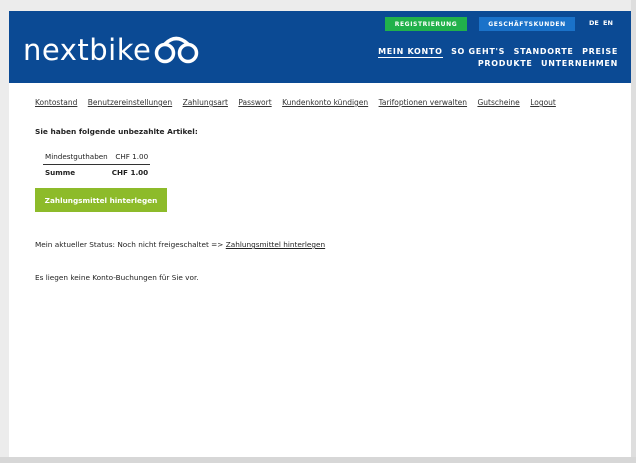 The width and height of the screenshot is (636, 463). Describe the element at coordinates (130, 157) in the screenshot. I see `item-amount: CHF 1.00` at that location.